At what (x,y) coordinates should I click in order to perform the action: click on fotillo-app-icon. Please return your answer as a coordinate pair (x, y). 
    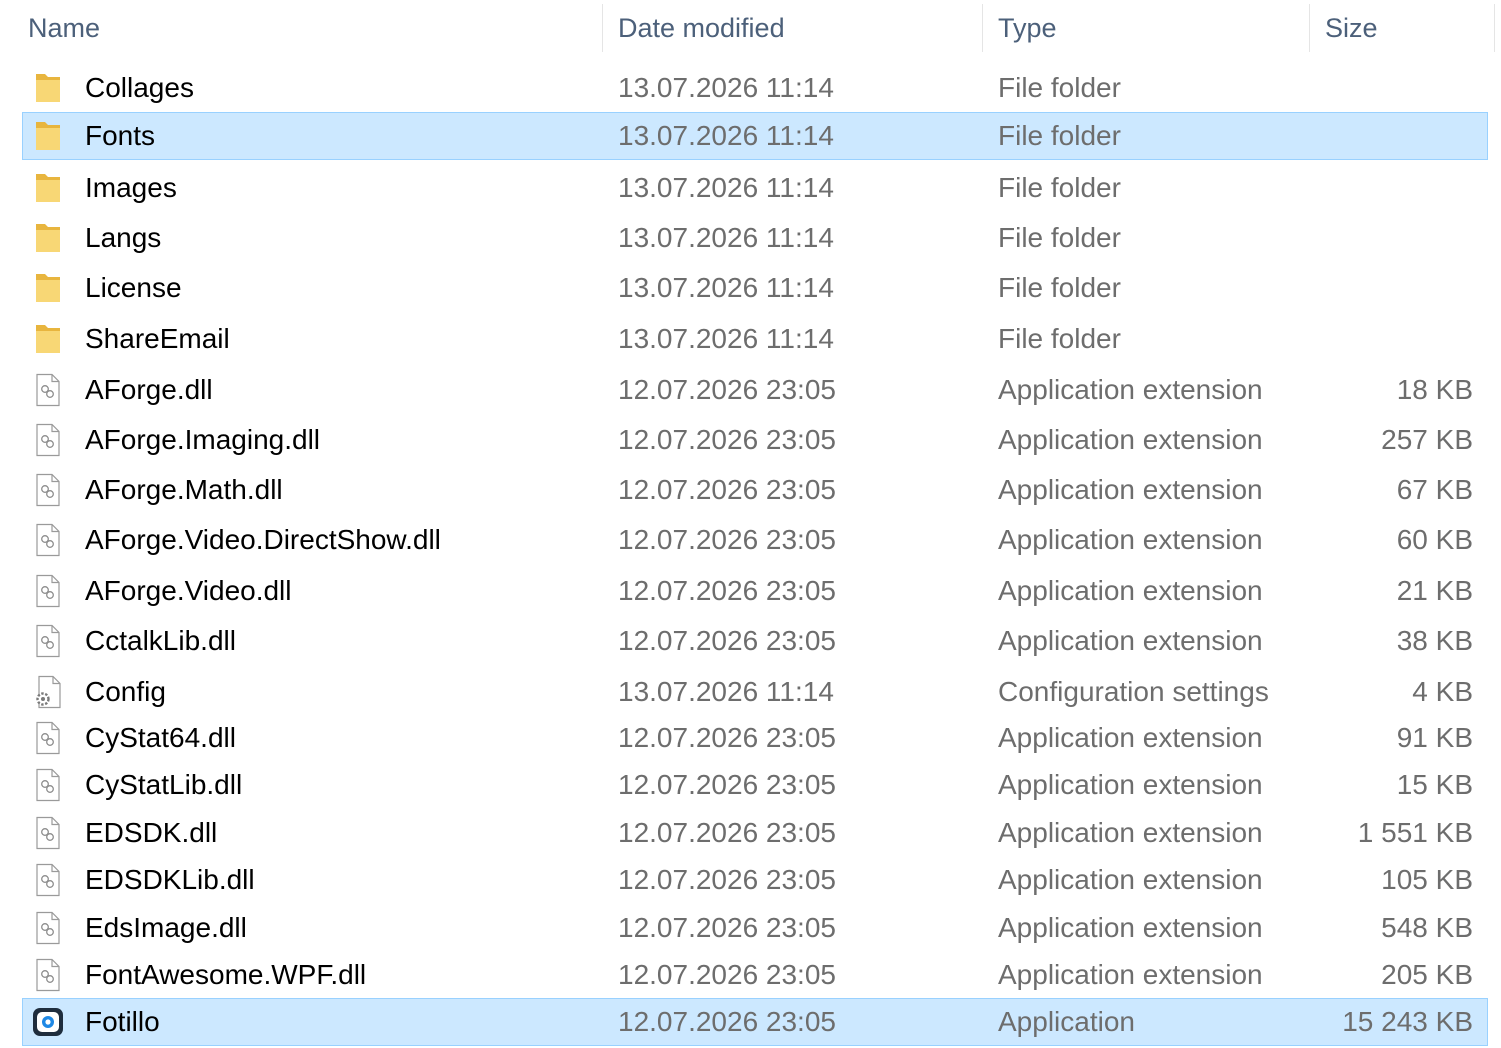
    Looking at the image, I should click on (48, 1022).